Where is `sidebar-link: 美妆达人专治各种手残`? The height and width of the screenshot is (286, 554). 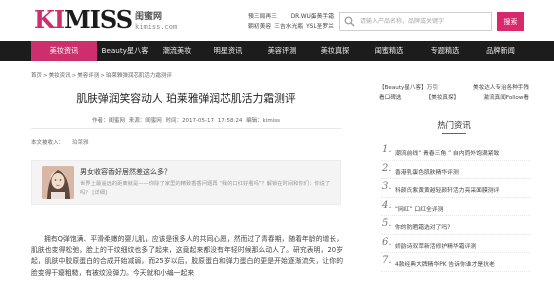
sidebar-link: 美妆达人专治各种手残 is located at coordinates (501, 88).